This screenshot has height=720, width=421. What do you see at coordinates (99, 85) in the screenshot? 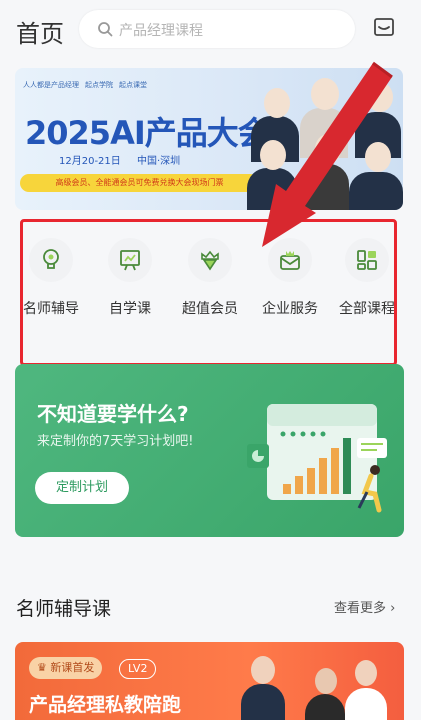
I see `logo-text: 起点学院` at bounding box center [99, 85].